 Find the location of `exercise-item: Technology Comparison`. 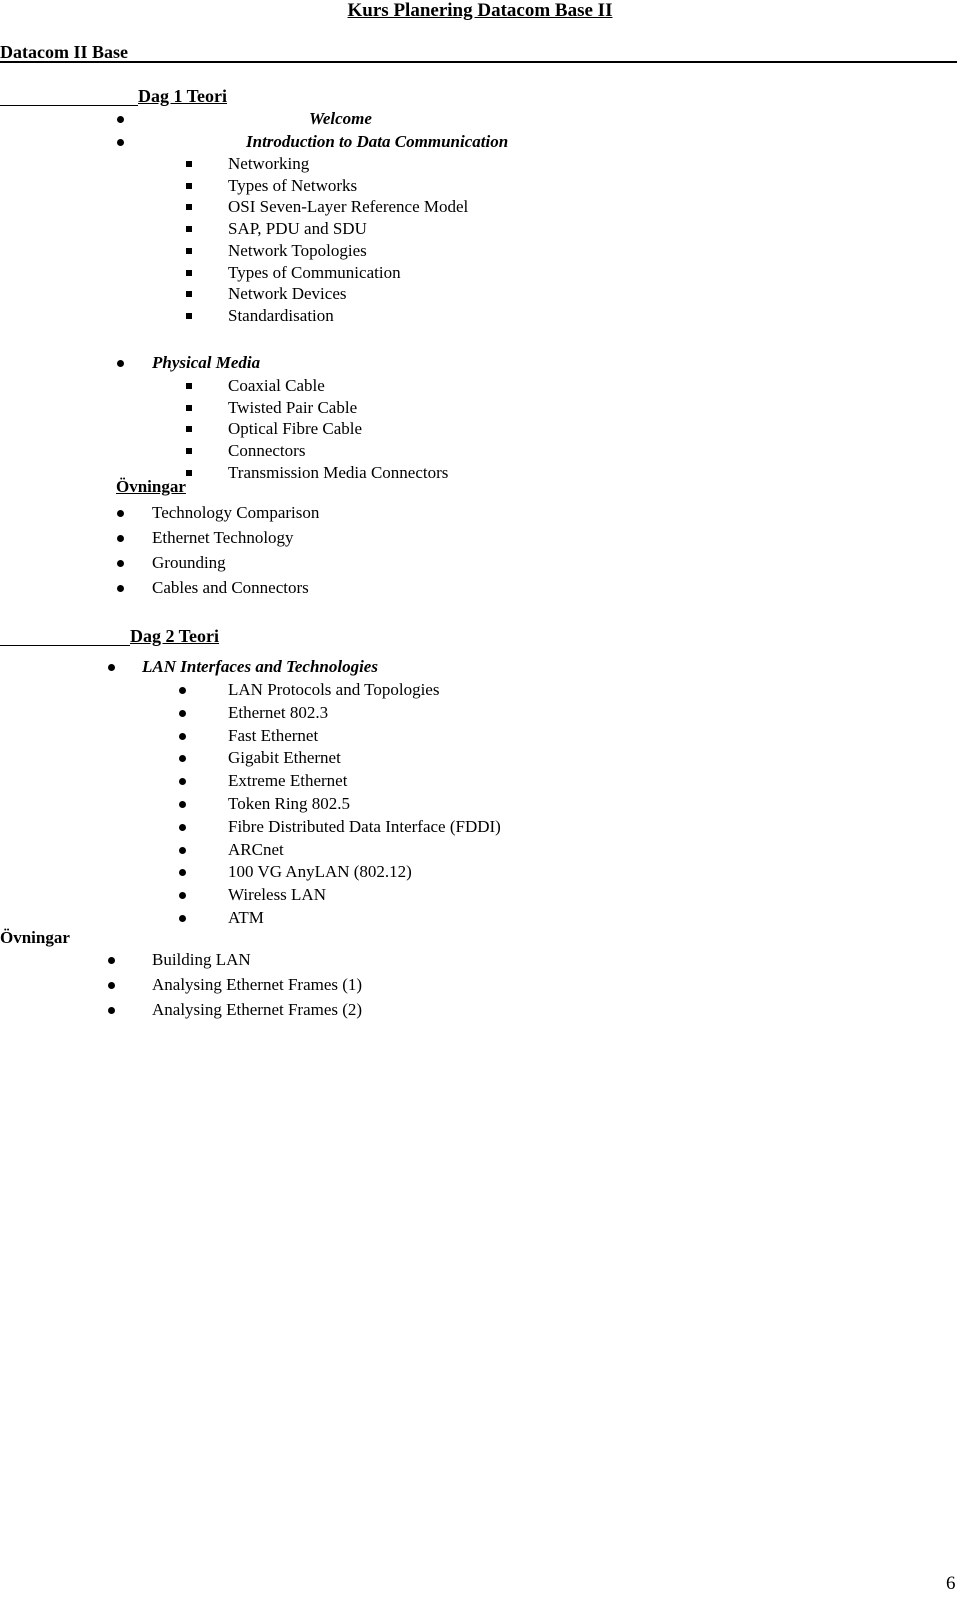

exercise-item: Technology Comparison is located at coordinates (236, 512).